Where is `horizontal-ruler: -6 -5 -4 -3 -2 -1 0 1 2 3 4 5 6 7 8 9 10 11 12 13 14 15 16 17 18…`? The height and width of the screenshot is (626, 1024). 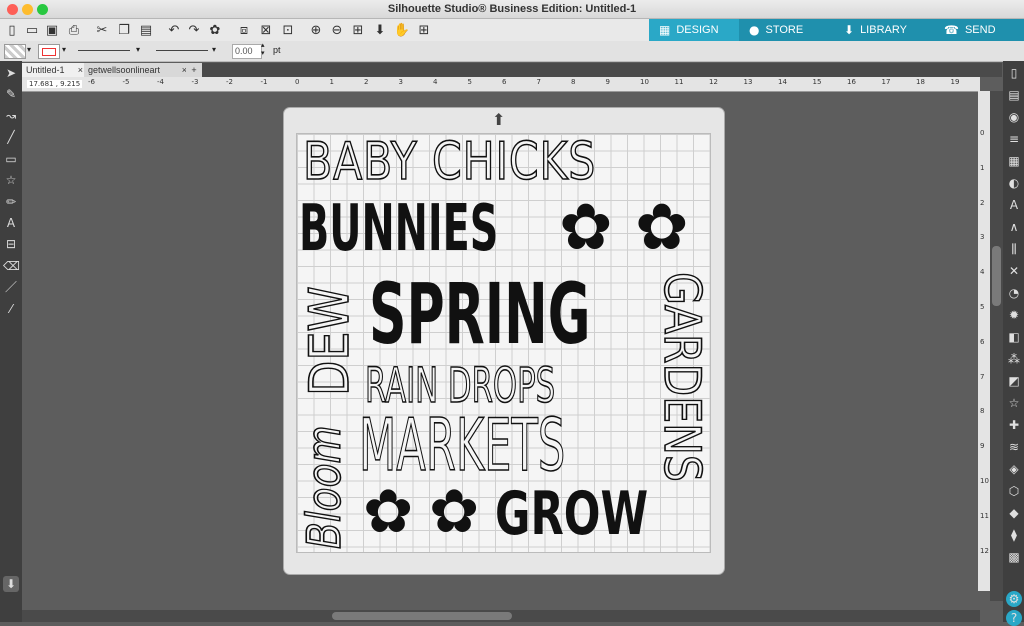 horizontal-ruler: -6 -5 -4 -3 -2 -1 0 1 2 3 4 5 6 7 8 9 10 11 12 13 14 15 16 17 18… is located at coordinates (501, 84).